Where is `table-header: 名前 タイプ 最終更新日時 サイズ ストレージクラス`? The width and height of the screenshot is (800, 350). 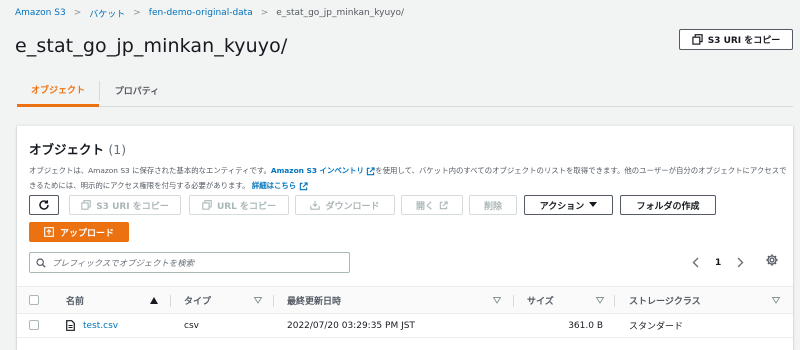
table-header: 名前 タイプ 最終更新日時 サイズ ストレージクラス is located at coordinates (405, 300).